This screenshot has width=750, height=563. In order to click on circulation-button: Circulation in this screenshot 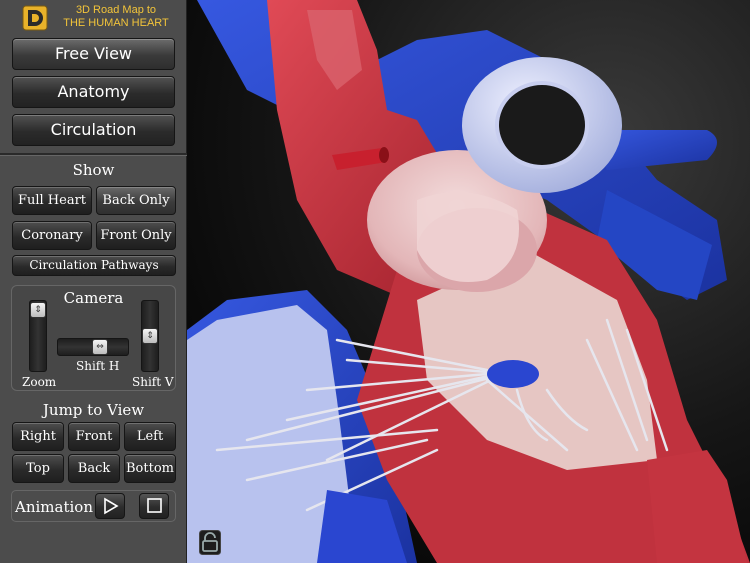, I will do `click(93, 130)`.